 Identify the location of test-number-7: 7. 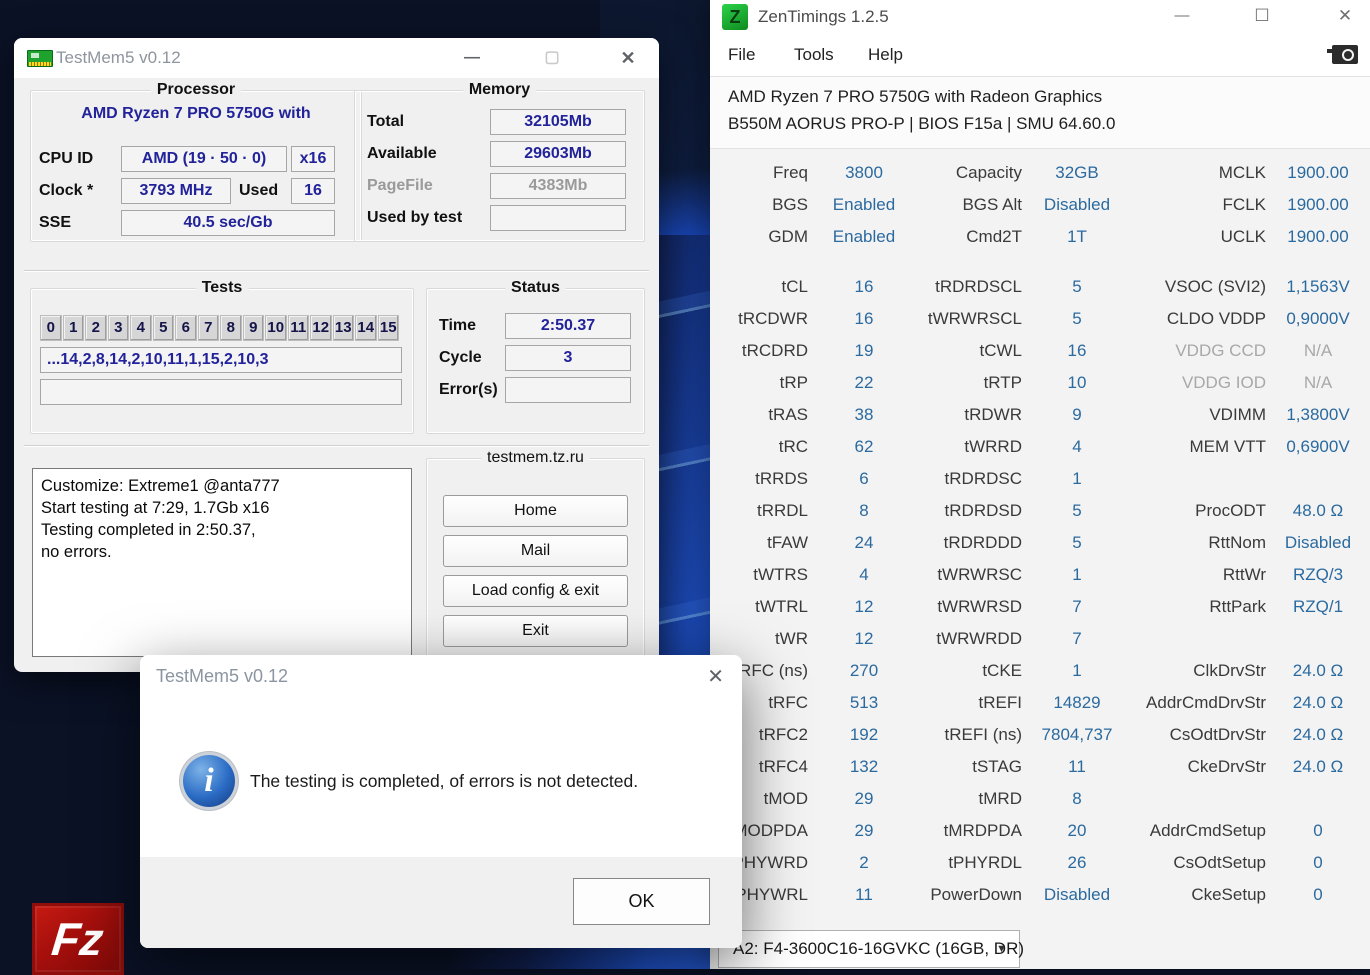
(208, 328).